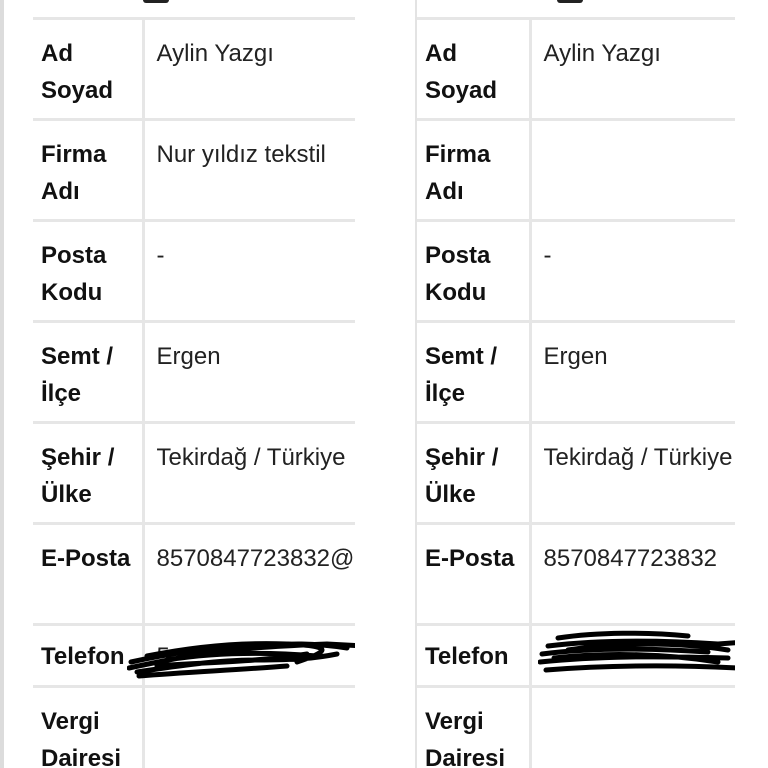 This screenshot has width=768, height=768. I want to click on table-row: Firma Adı Nur yıldız tekstil, so click(194, 170).